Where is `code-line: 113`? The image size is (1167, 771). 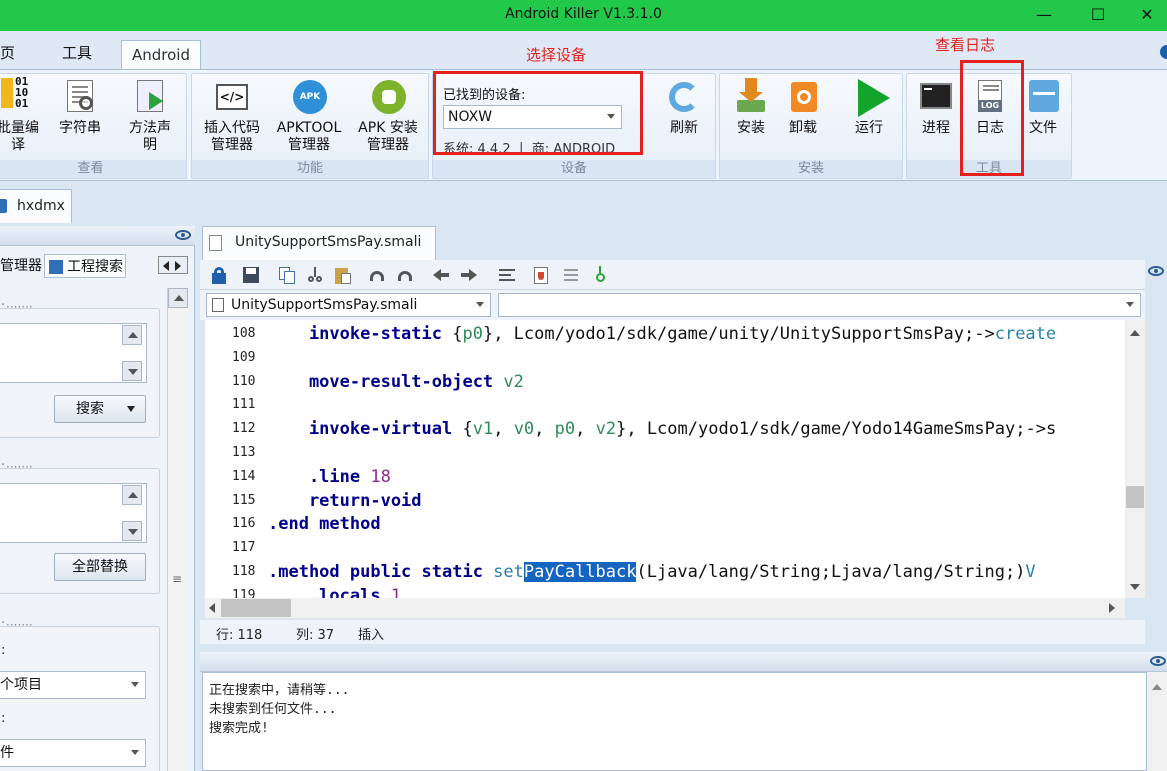
code-line: 113 is located at coordinates (665, 453).